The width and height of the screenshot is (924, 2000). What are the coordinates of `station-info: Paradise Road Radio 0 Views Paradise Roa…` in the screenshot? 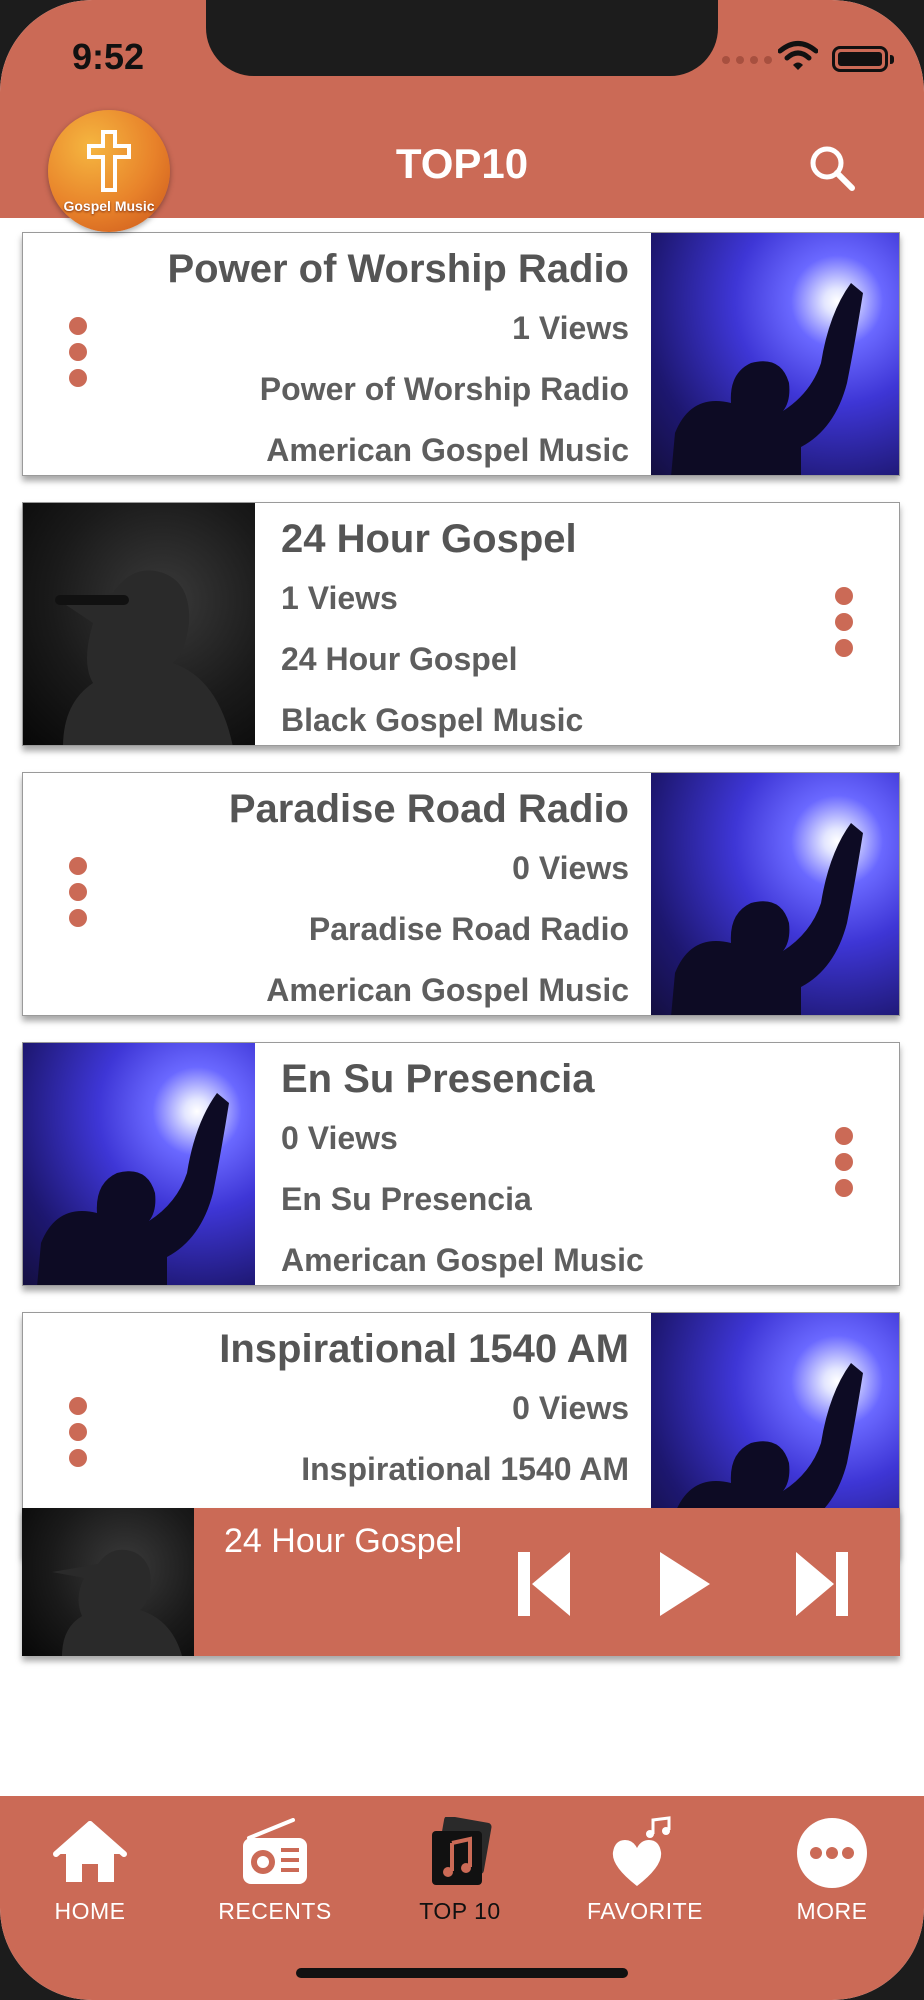 It's located at (349, 898).